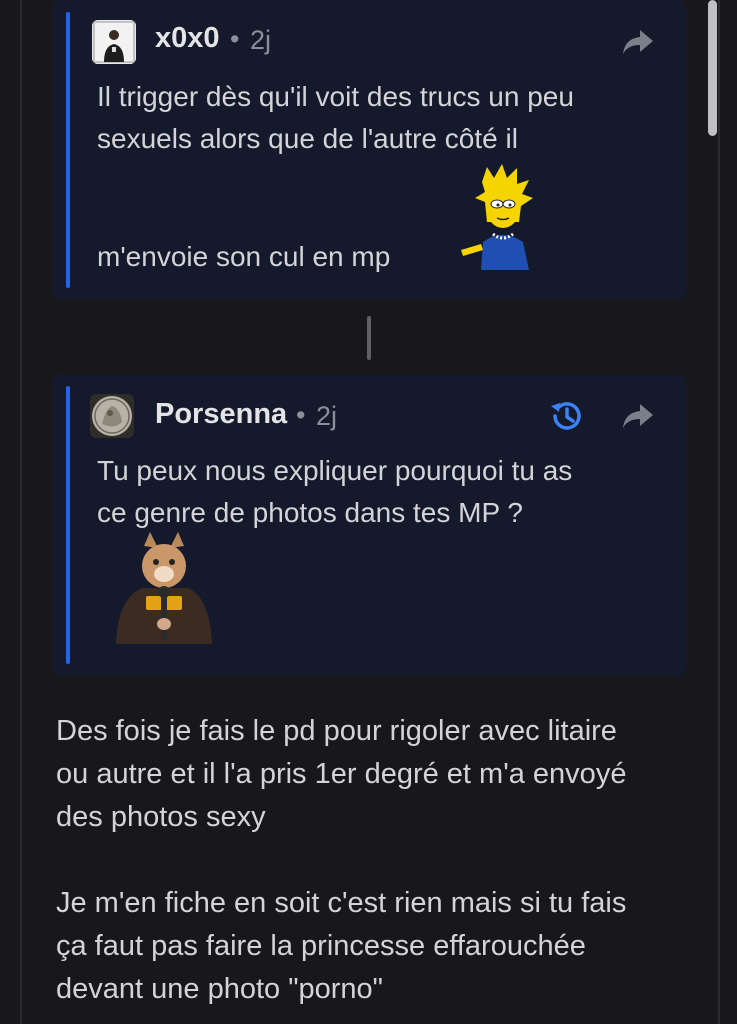 This screenshot has width=737, height=1024. I want to click on quote-line: ce genre de photos dans tes MP ?, so click(310, 512).